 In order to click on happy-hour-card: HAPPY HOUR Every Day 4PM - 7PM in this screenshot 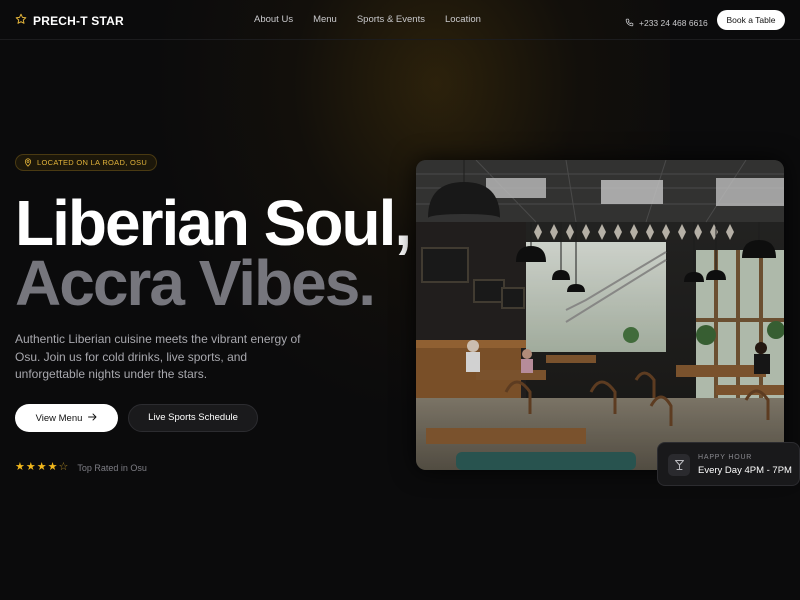, I will do `click(728, 464)`.